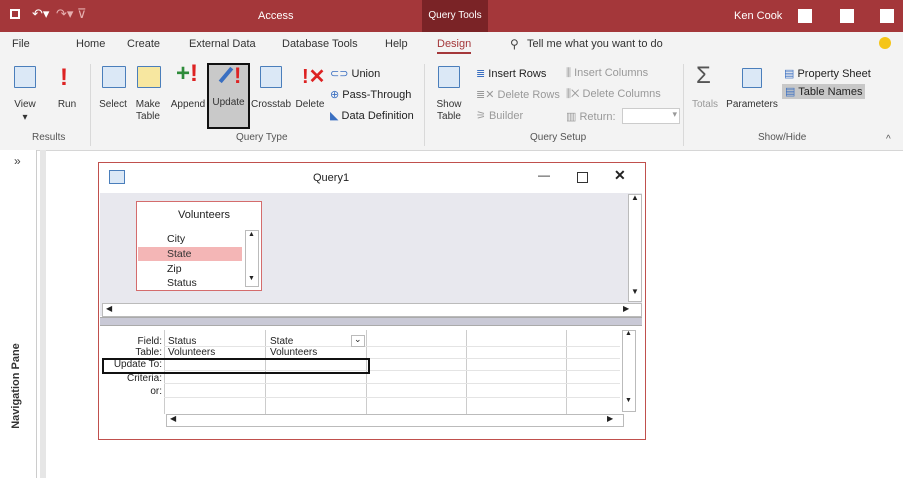  Describe the element at coordinates (371, 321) in the screenshot. I see `pane-splitter` at that location.